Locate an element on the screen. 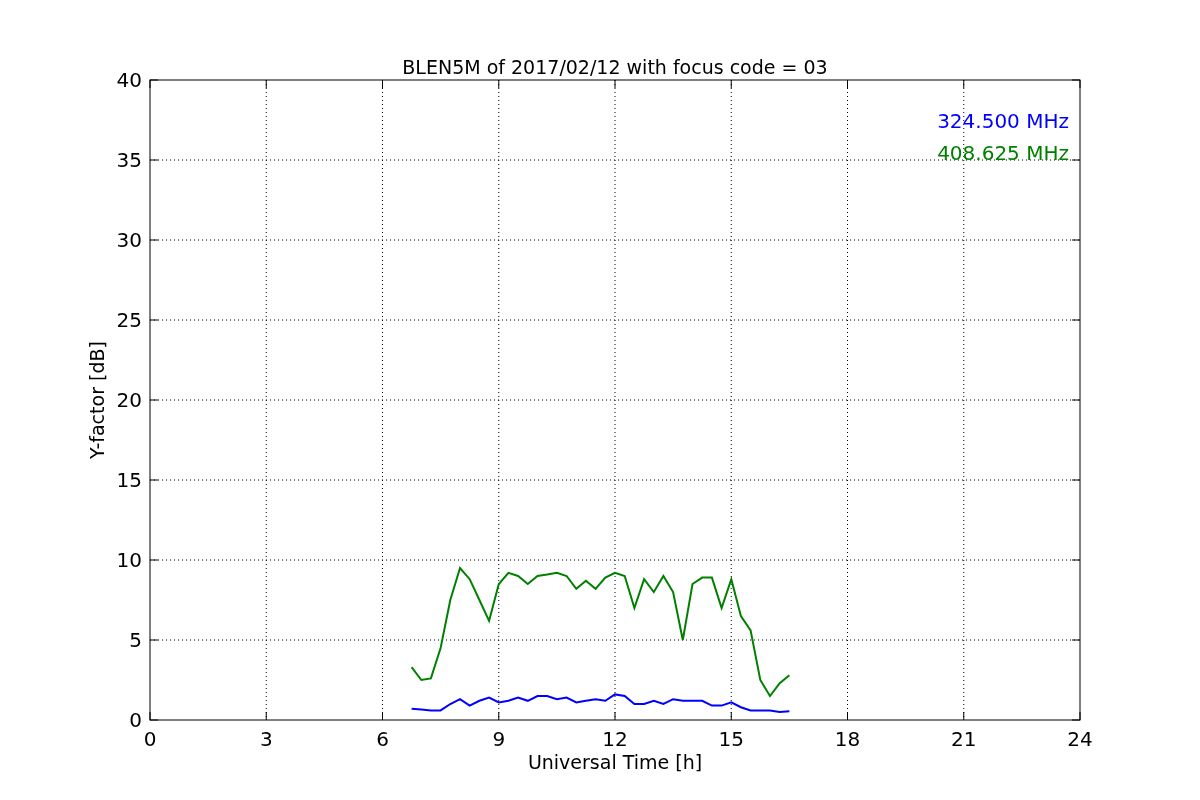 This screenshot has width=1200, height=800. y-tick-label: 40 is located at coordinates (129, 80).